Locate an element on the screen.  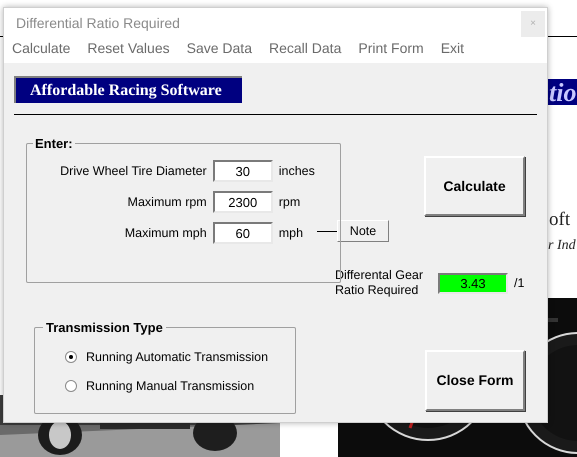
page-text: oft is located at coordinates (559, 219).